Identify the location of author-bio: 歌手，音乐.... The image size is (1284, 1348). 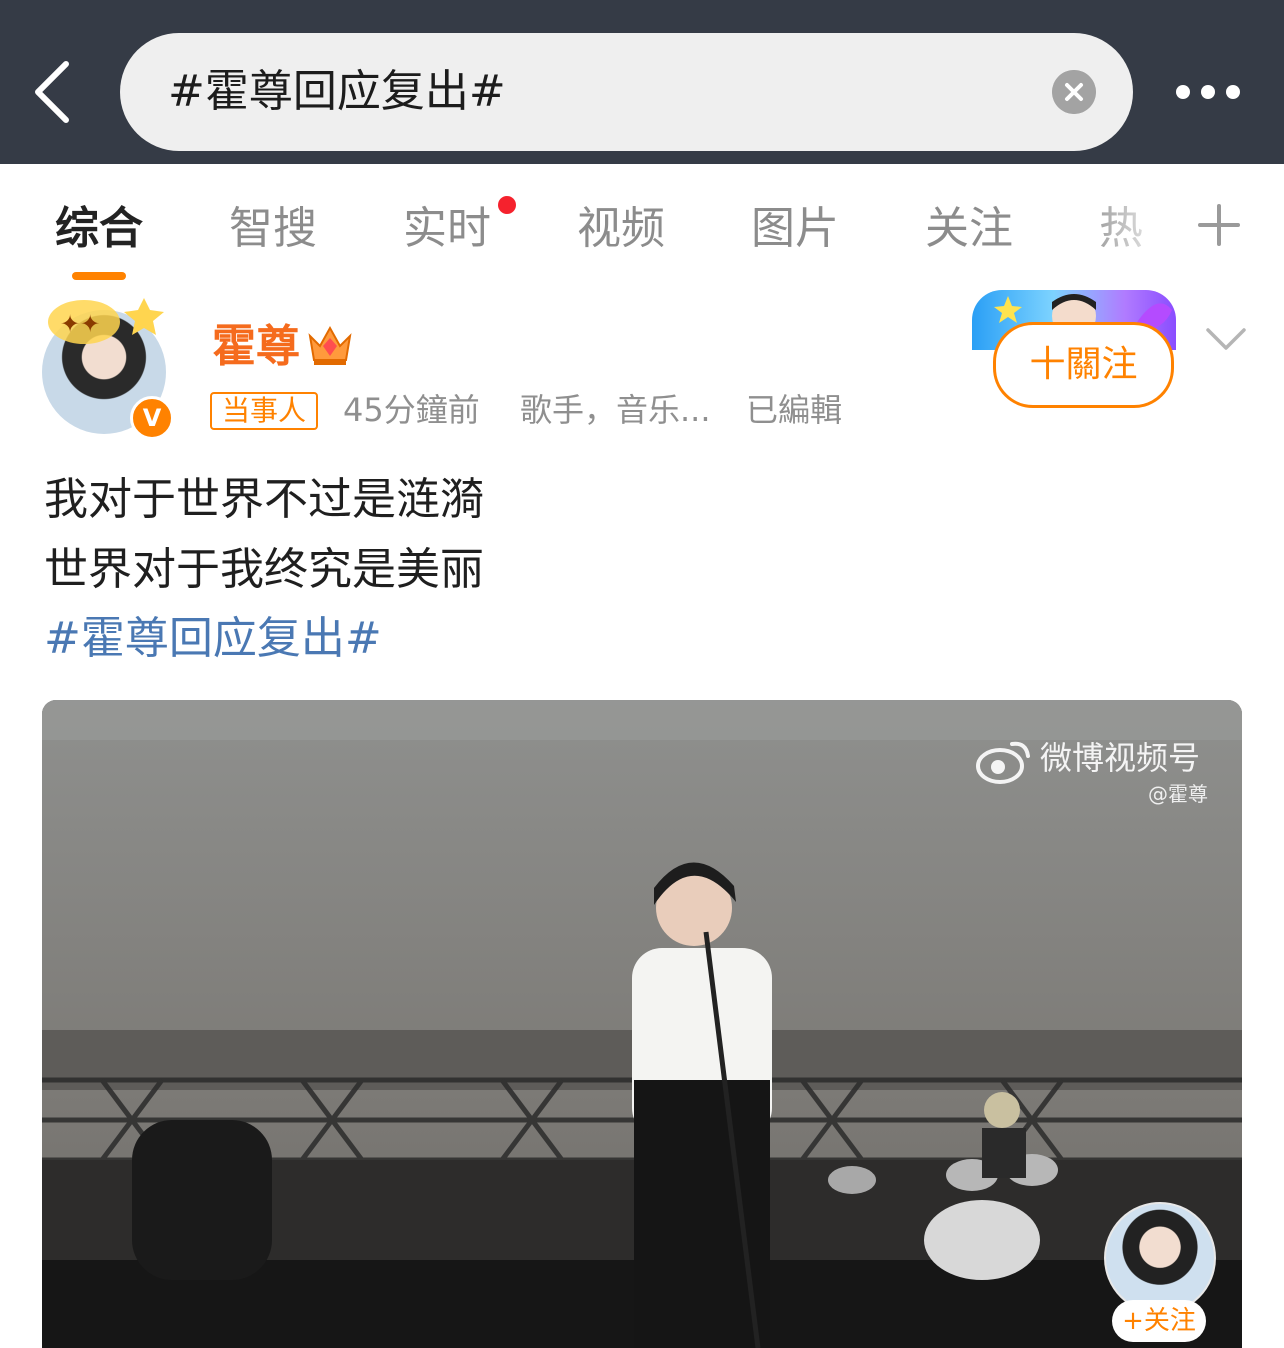
(615, 410).